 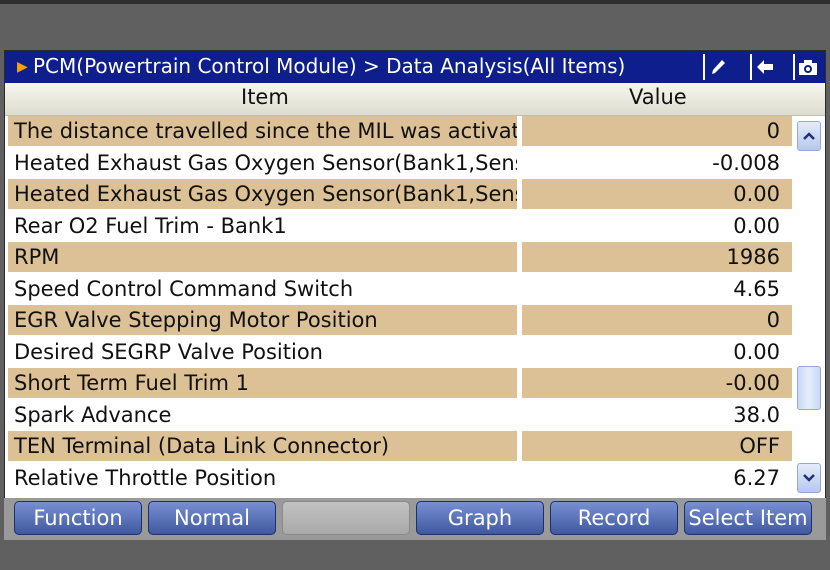 What do you see at coordinates (809, 388) in the screenshot?
I see `scroll-thumb` at bounding box center [809, 388].